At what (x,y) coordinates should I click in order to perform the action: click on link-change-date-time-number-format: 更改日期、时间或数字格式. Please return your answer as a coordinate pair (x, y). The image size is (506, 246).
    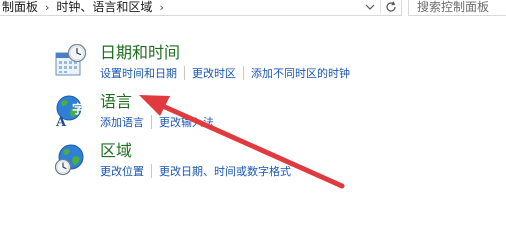
    Looking at the image, I should click on (225, 171).